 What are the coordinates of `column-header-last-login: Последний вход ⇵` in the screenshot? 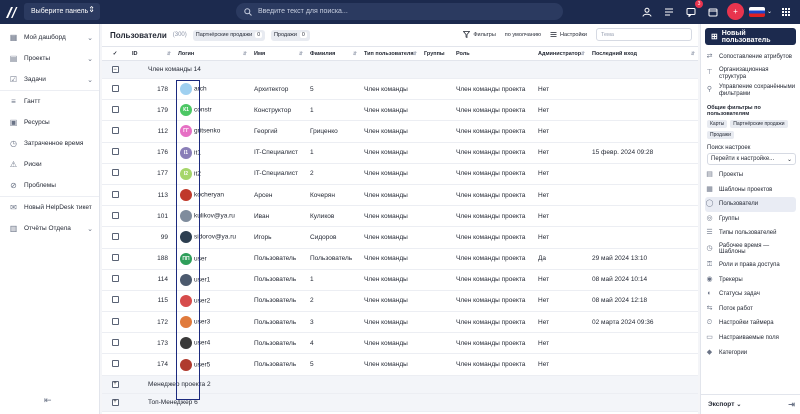 It's located at (643, 53).